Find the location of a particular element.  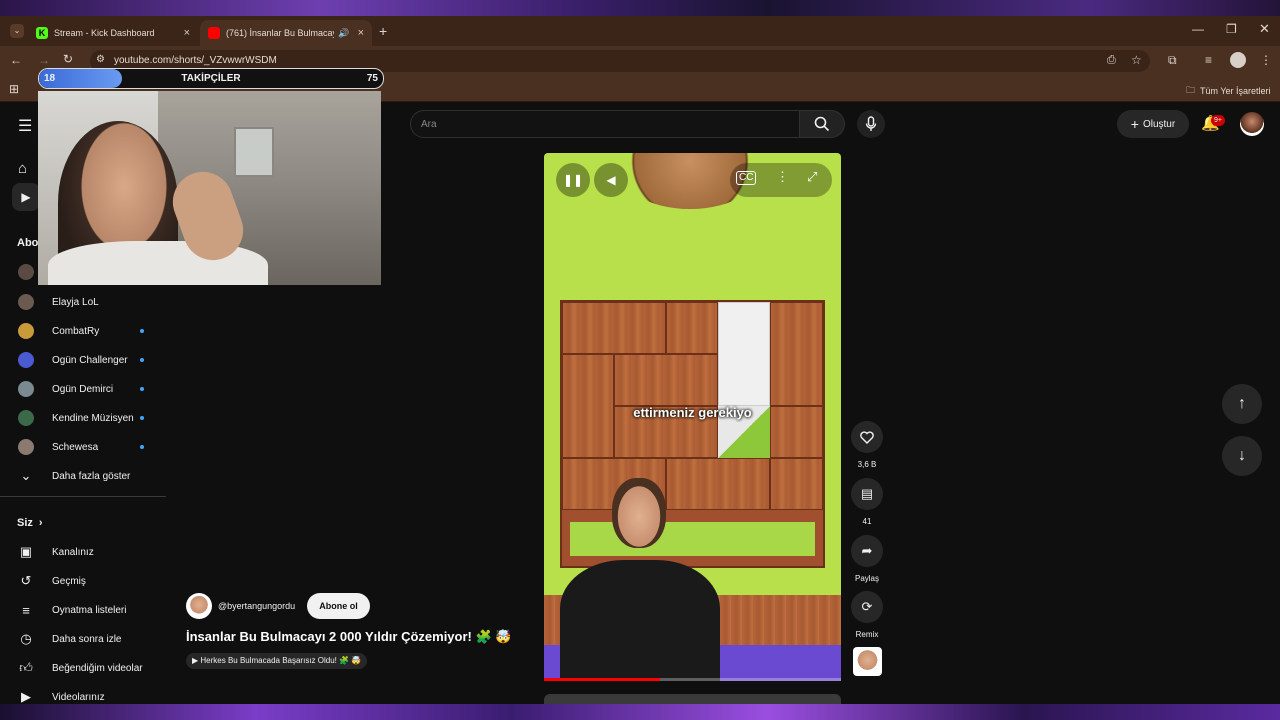

share-icon: ➦ is located at coordinates (867, 550).